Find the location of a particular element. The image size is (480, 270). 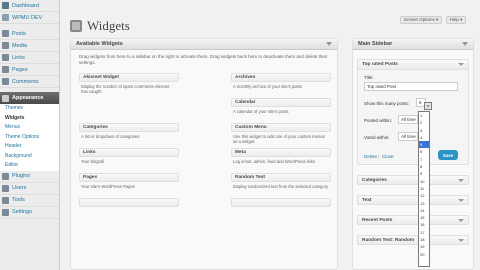

menu-item-links: Links is located at coordinates (29, 58).